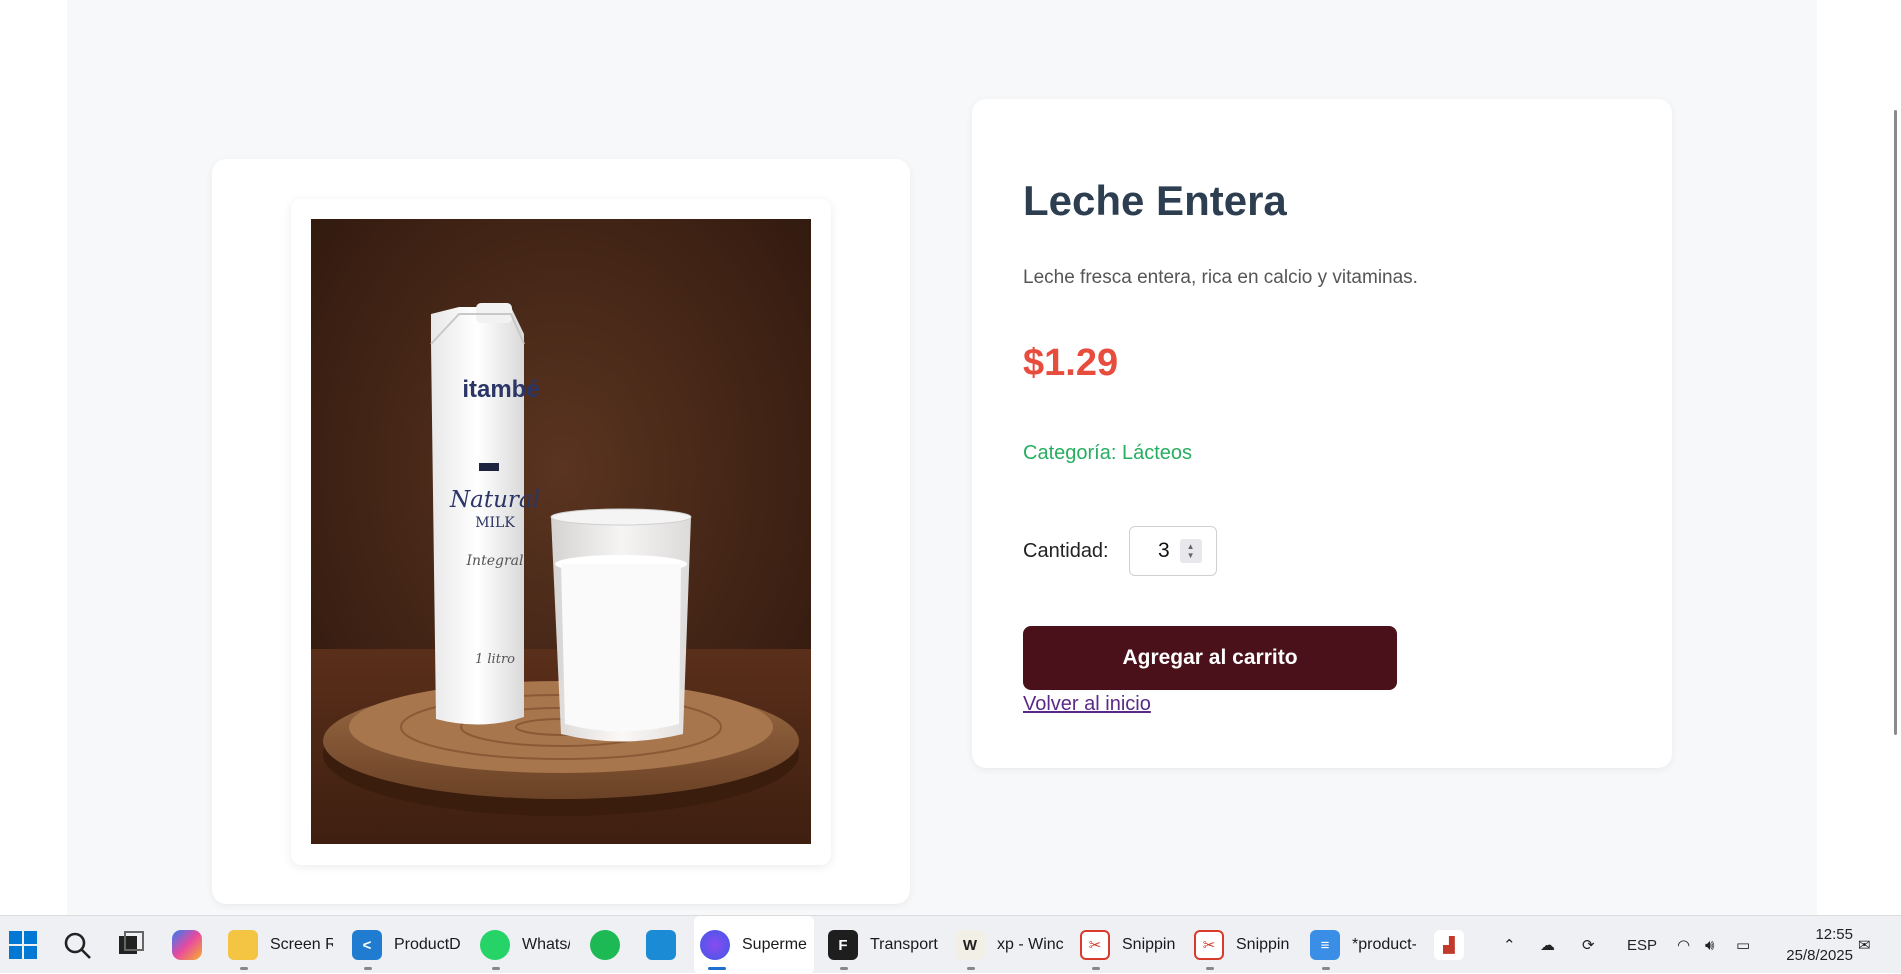 The image size is (1901, 974). I want to click on carton-variety-text: Integral, so click(495, 561).